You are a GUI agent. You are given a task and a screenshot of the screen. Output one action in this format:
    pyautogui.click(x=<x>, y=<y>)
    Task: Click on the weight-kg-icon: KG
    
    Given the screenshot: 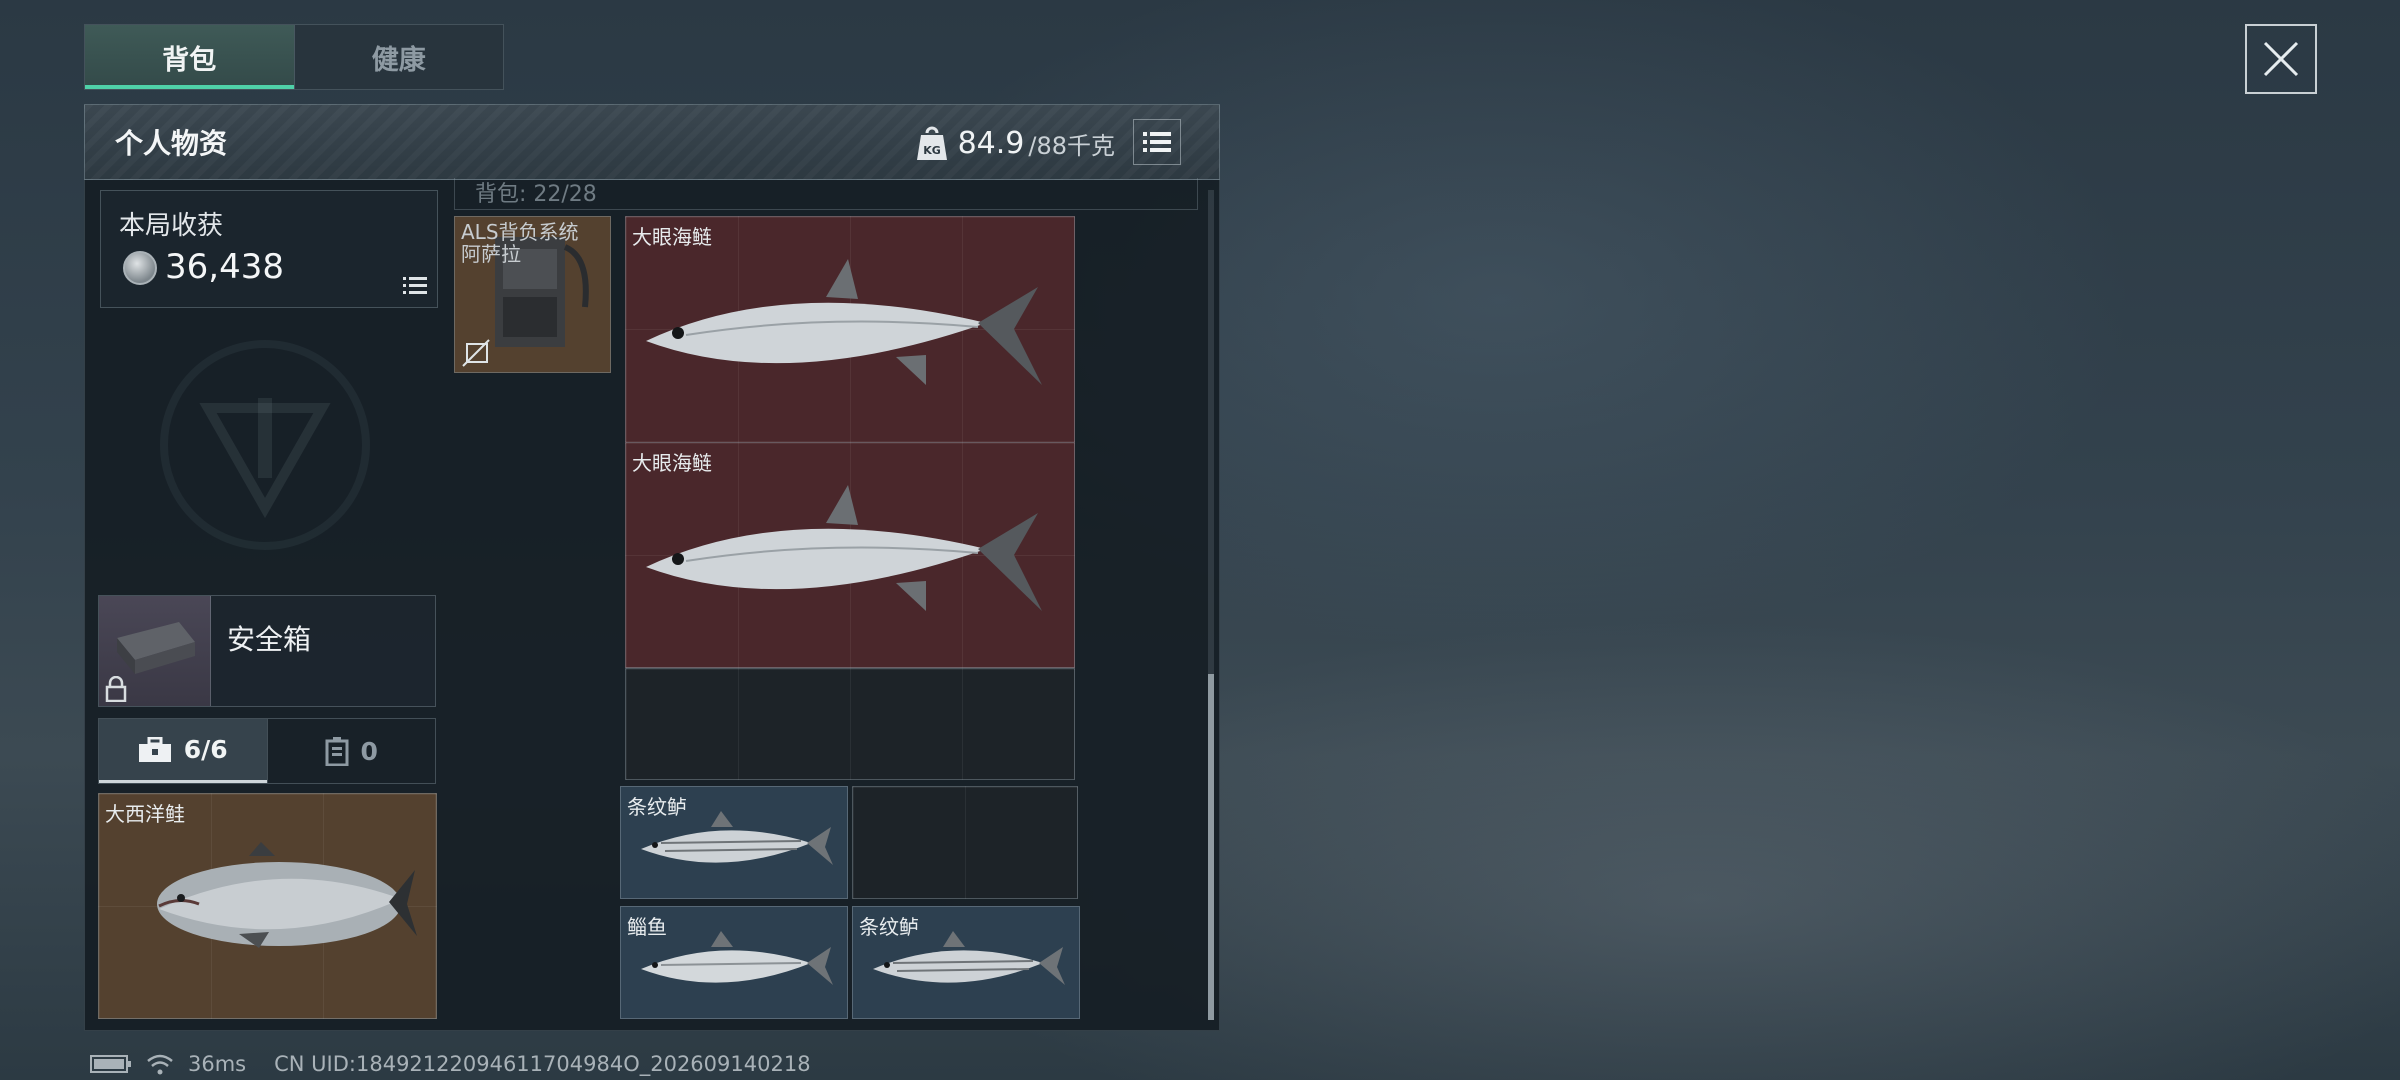 What is the action you would take?
    pyautogui.click(x=931, y=143)
    